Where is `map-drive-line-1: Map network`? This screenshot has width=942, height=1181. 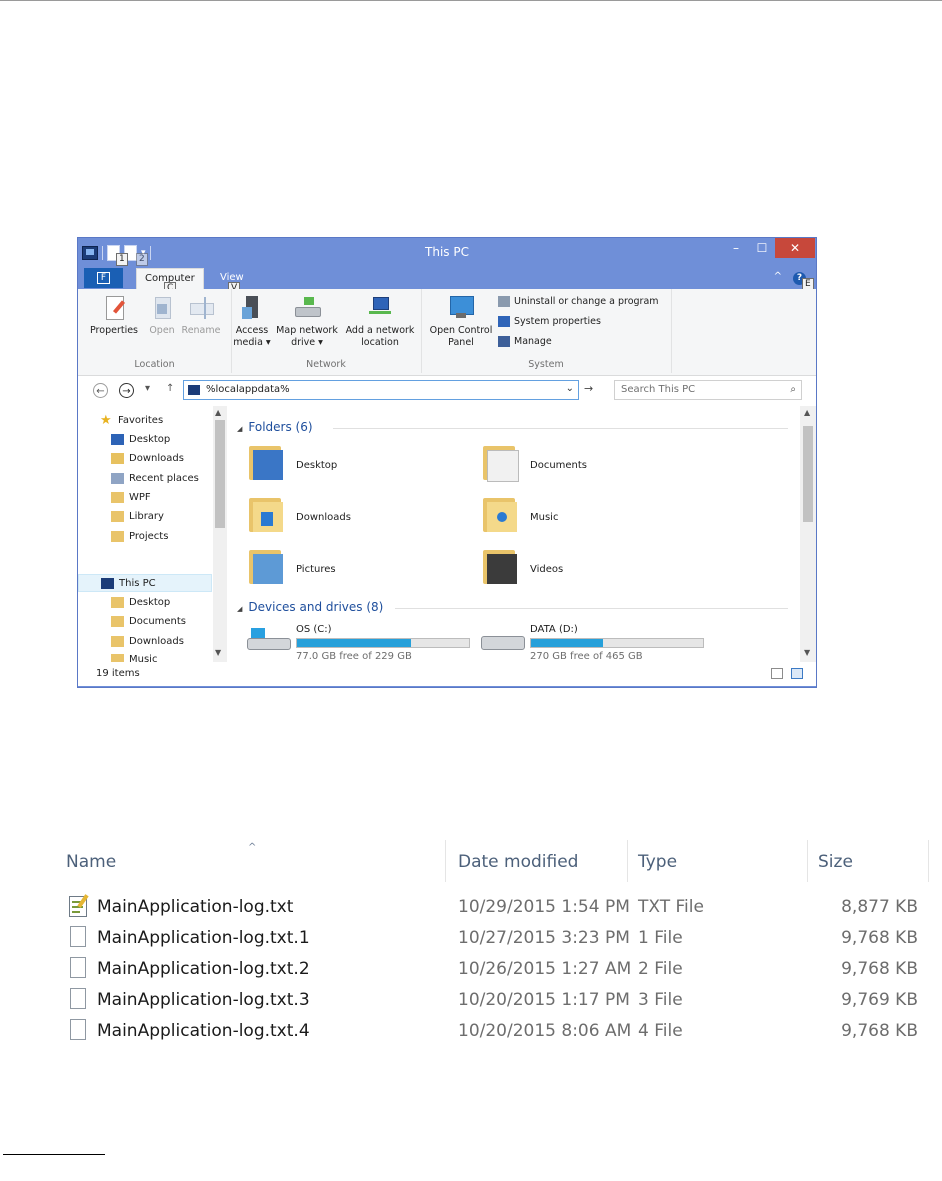 map-drive-line-1: Map network is located at coordinates (307, 330).